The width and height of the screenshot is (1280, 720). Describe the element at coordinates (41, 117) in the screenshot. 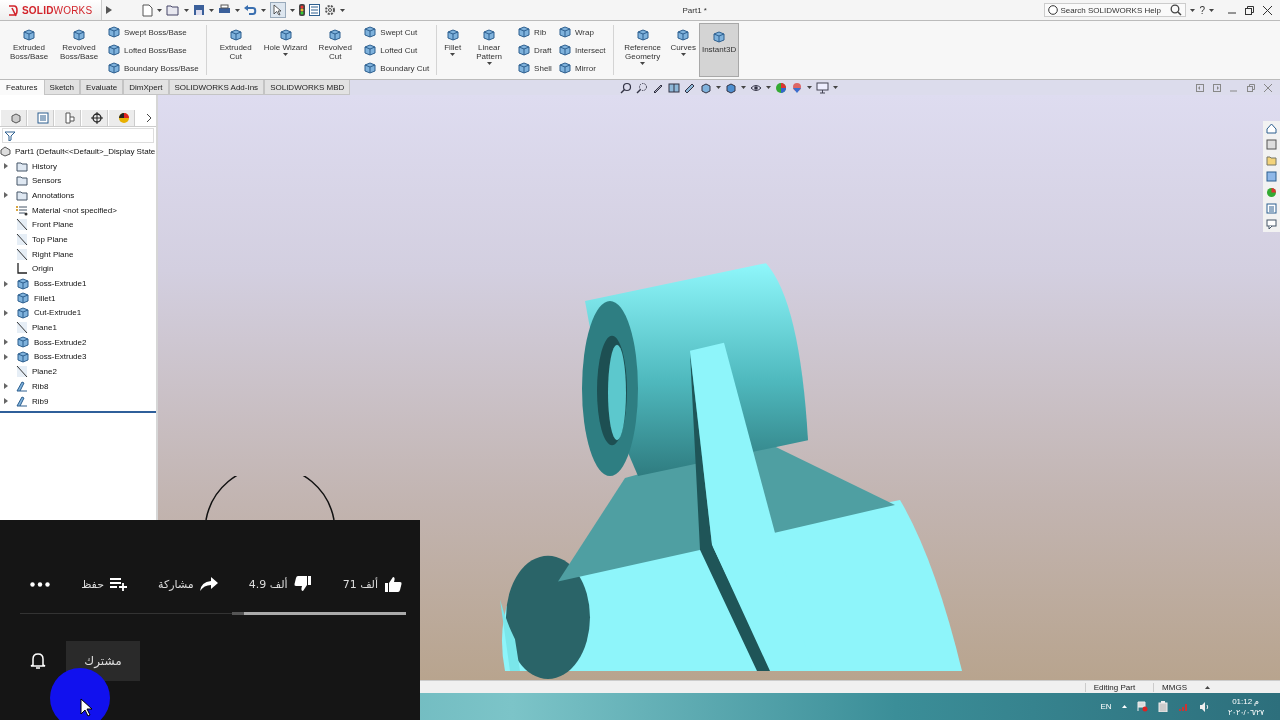

I see `property-manager-tab` at that location.